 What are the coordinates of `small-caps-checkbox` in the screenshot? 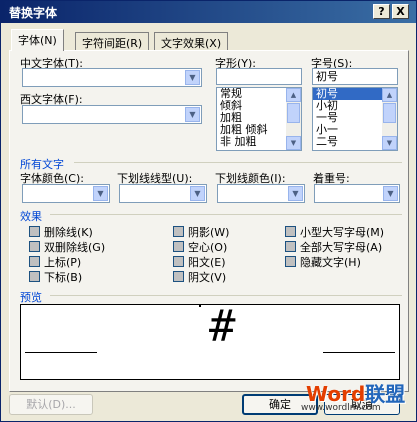 It's located at (290, 231).